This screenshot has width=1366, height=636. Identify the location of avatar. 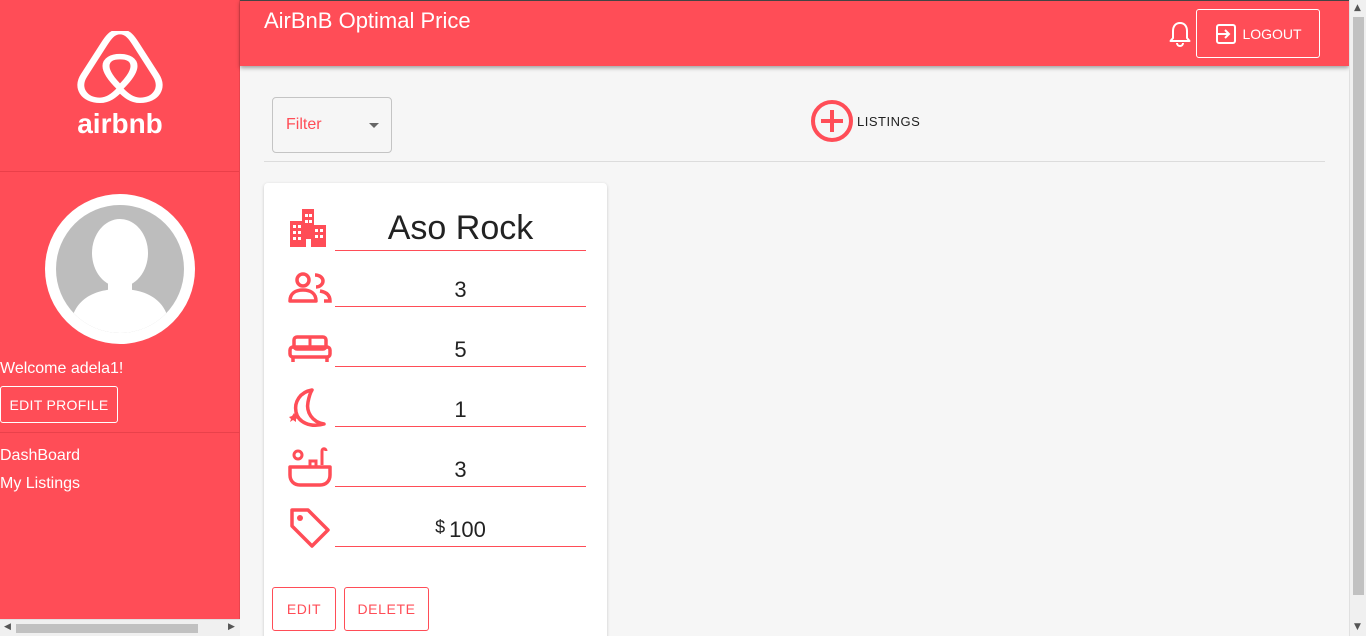
(120, 269).